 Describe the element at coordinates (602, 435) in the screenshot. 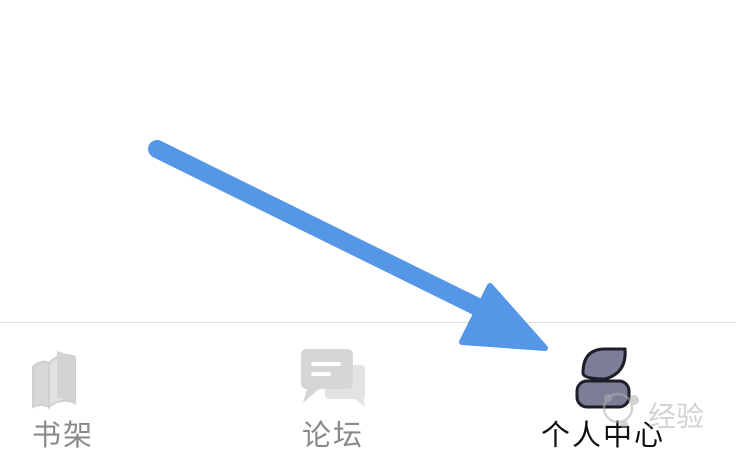

I see `tab-profile-label: 个人中心` at that location.